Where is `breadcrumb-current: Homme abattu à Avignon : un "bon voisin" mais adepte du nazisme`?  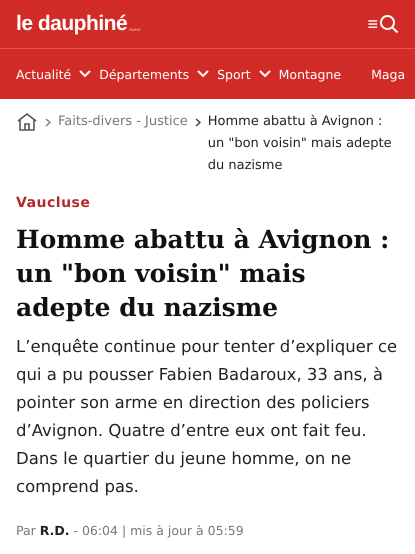
breadcrumb-current: Homme abattu à Avignon : un "bon voisin" mais adepte du nazisme is located at coordinates (300, 144).